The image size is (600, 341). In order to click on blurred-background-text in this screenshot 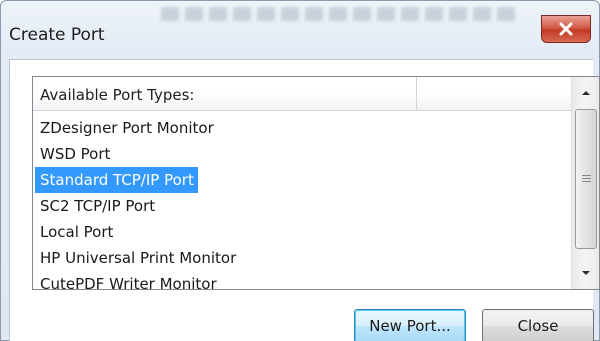, I will do `click(341, 14)`.